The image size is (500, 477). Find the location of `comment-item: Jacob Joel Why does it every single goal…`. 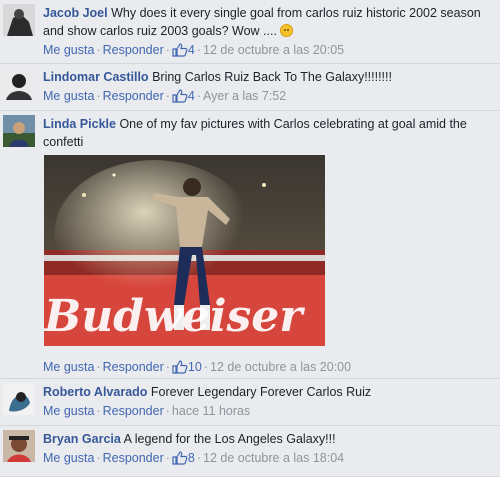

comment-item: Jacob Joel Why does it every single goal… is located at coordinates (250, 32).